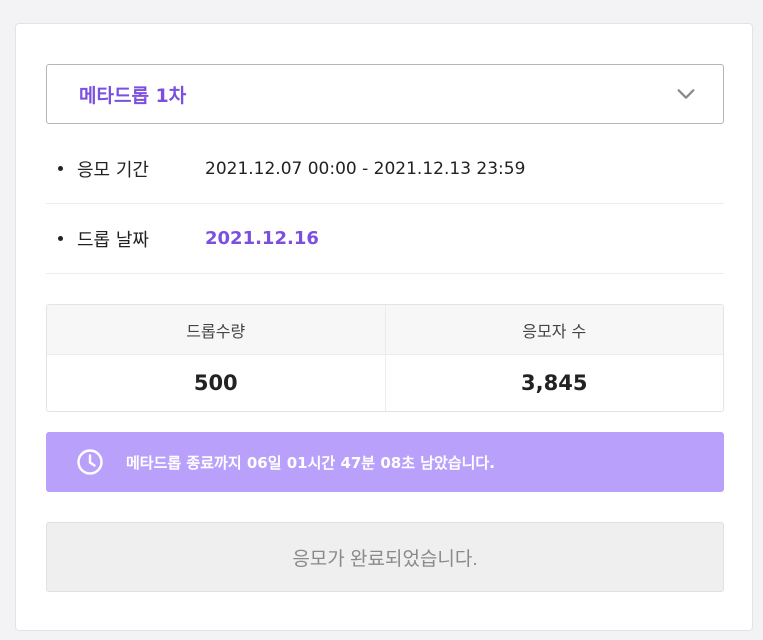  What do you see at coordinates (686, 94) in the screenshot?
I see `chevron-down-icon` at bounding box center [686, 94].